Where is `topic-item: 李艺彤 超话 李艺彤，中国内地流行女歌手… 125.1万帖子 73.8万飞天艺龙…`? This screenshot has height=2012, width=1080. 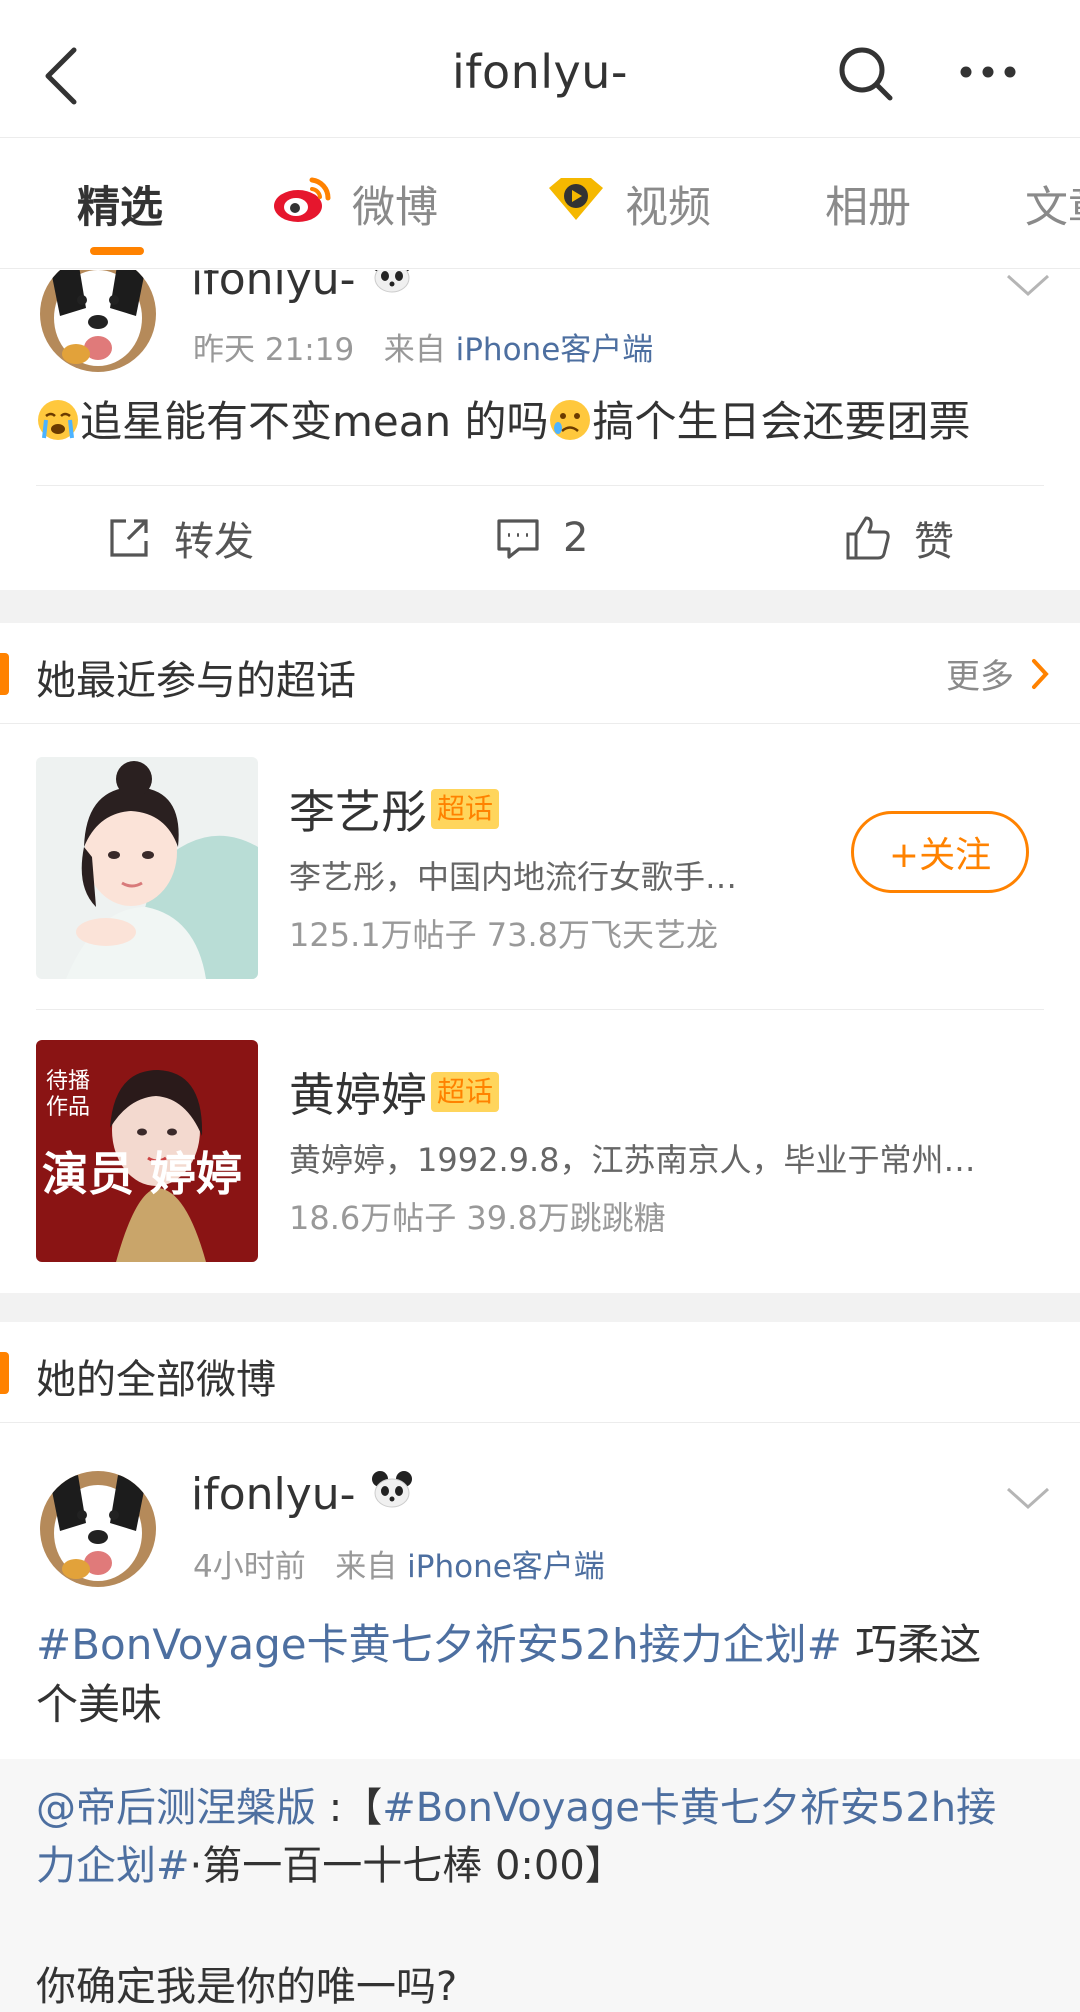 topic-item: 李艺彤 超话 李艺彤，中国内地流行女歌手… 125.1万帖子 73.8万飞天艺龙… is located at coordinates (540, 867).